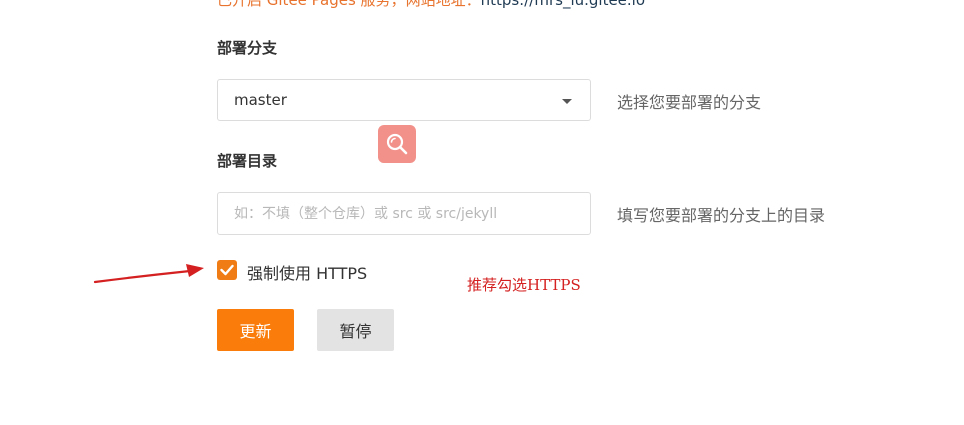 The height and width of the screenshot is (425, 964). What do you see at coordinates (307, 272) in the screenshot?
I see `force-https-label: 强制使用 HTTPS` at bounding box center [307, 272].